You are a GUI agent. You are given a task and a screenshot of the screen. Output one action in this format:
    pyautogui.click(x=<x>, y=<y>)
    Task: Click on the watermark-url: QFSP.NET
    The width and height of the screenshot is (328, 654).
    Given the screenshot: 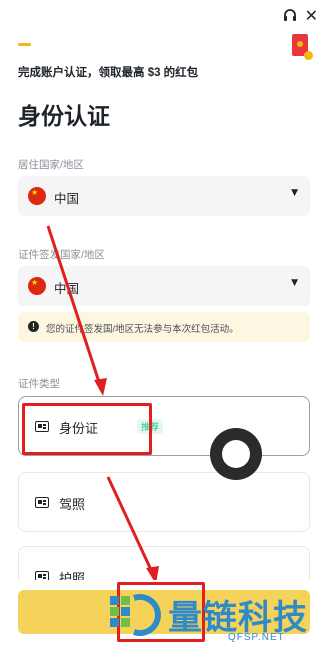 What is the action you would take?
    pyautogui.click(x=256, y=637)
    